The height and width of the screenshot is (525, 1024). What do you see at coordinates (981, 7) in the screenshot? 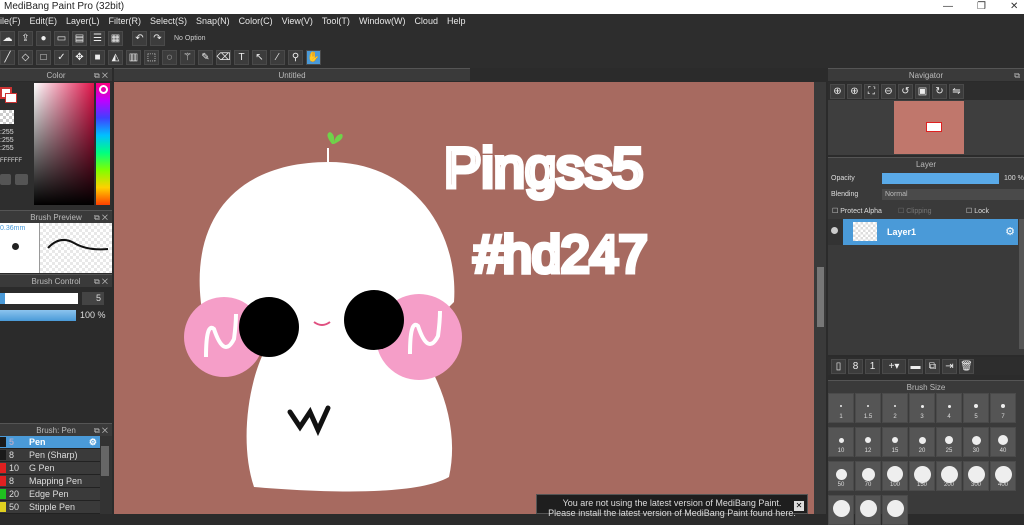
I see `maximize-button: ❐` at bounding box center [981, 7].